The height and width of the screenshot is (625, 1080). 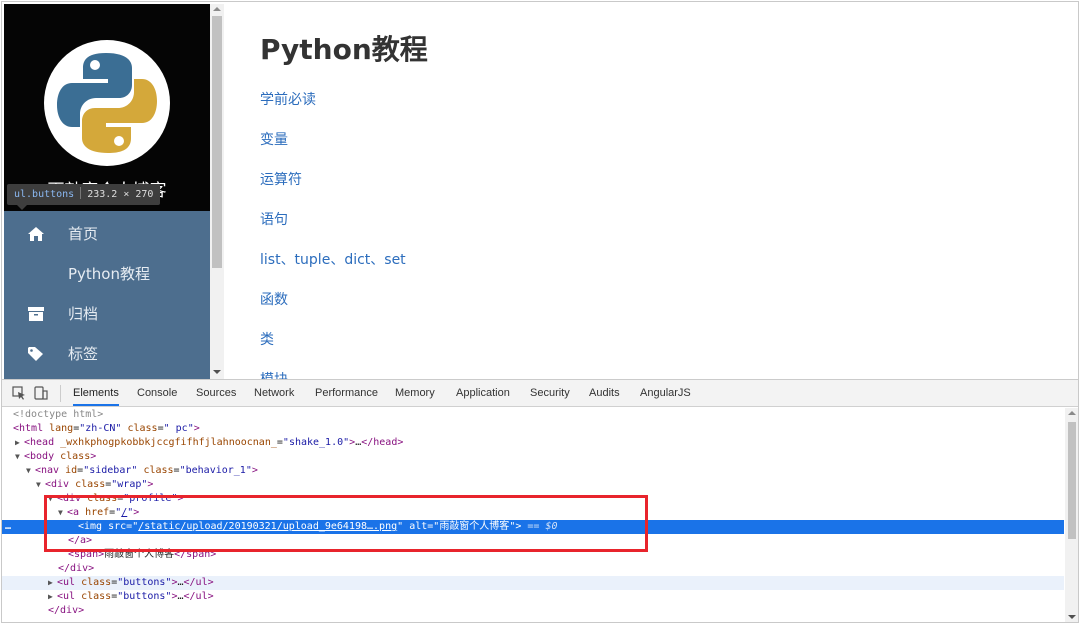 I want to click on tutorial-link: 学前必读, so click(x=288, y=99).